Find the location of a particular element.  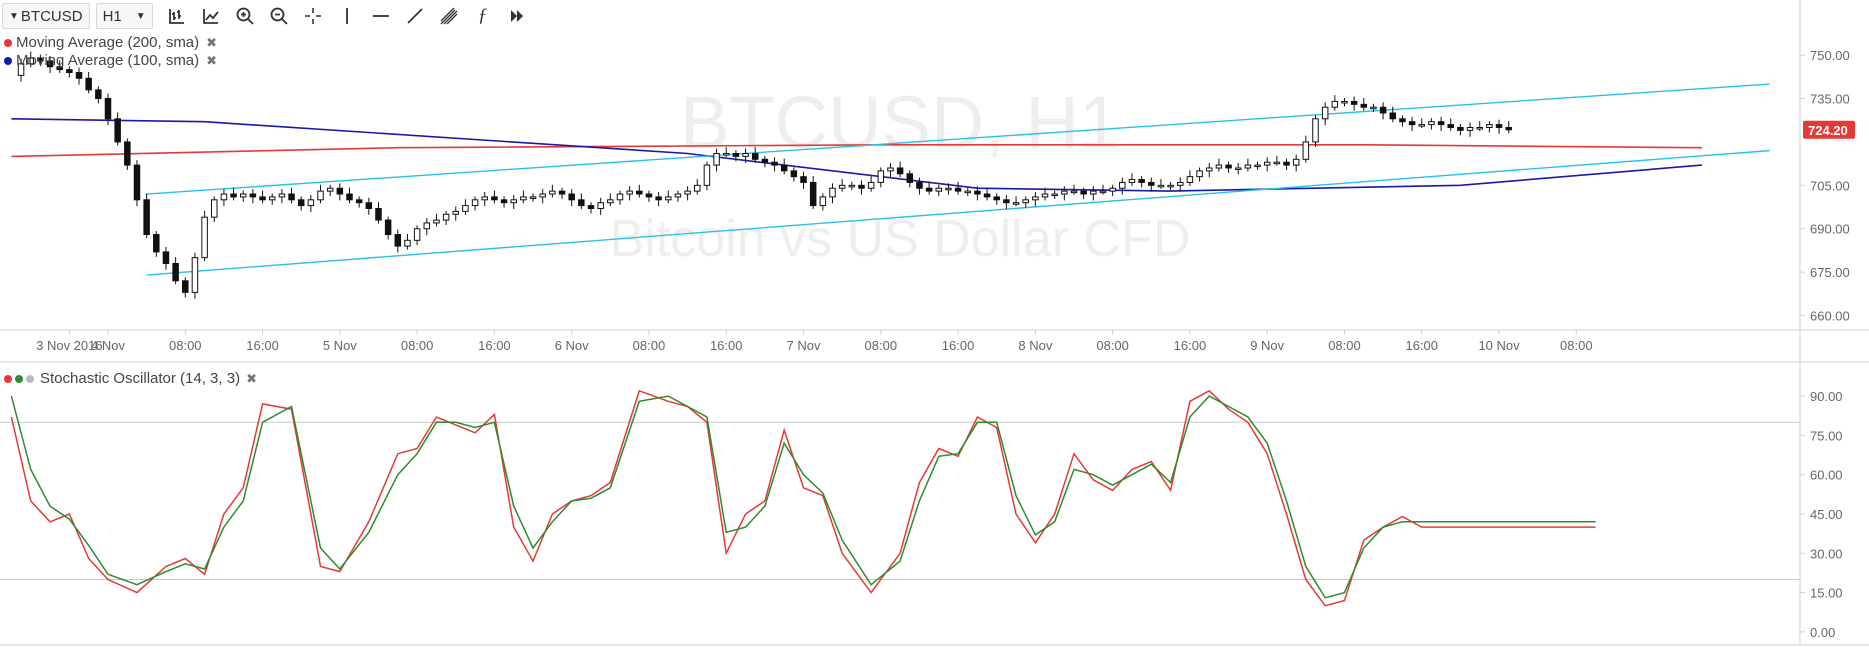

trend-line-icon is located at coordinates (415, 16).